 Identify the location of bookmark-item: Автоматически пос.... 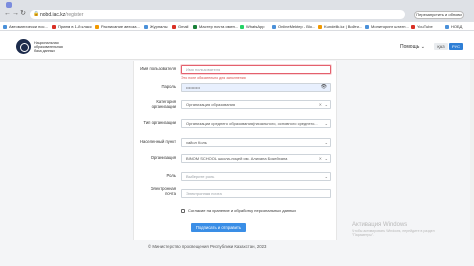
(25, 26).